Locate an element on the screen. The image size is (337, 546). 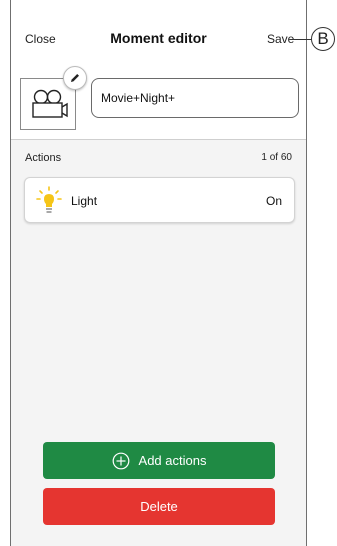
add-actions-label: Add actions is located at coordinates (172, 460).